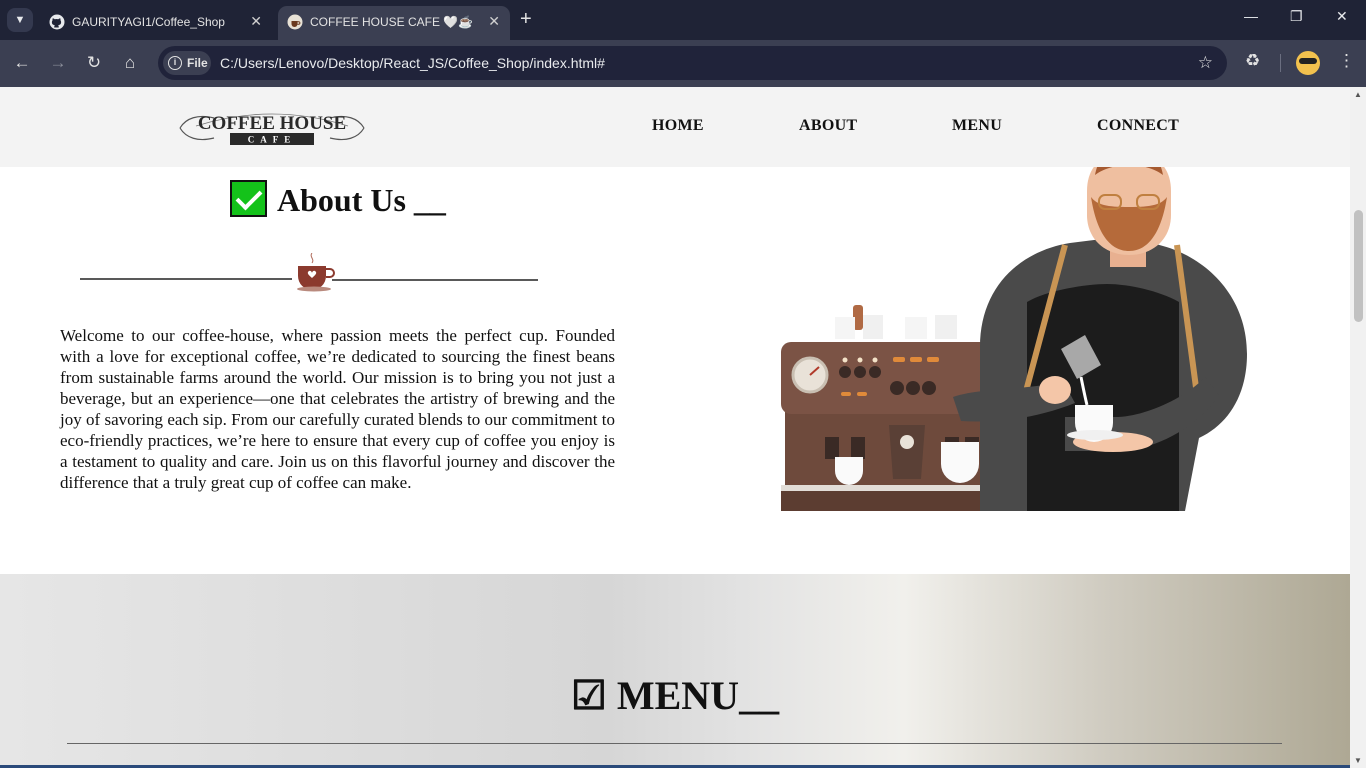 The image size is (1366, 768). I want to click on menu-divider, so click(674, 743).